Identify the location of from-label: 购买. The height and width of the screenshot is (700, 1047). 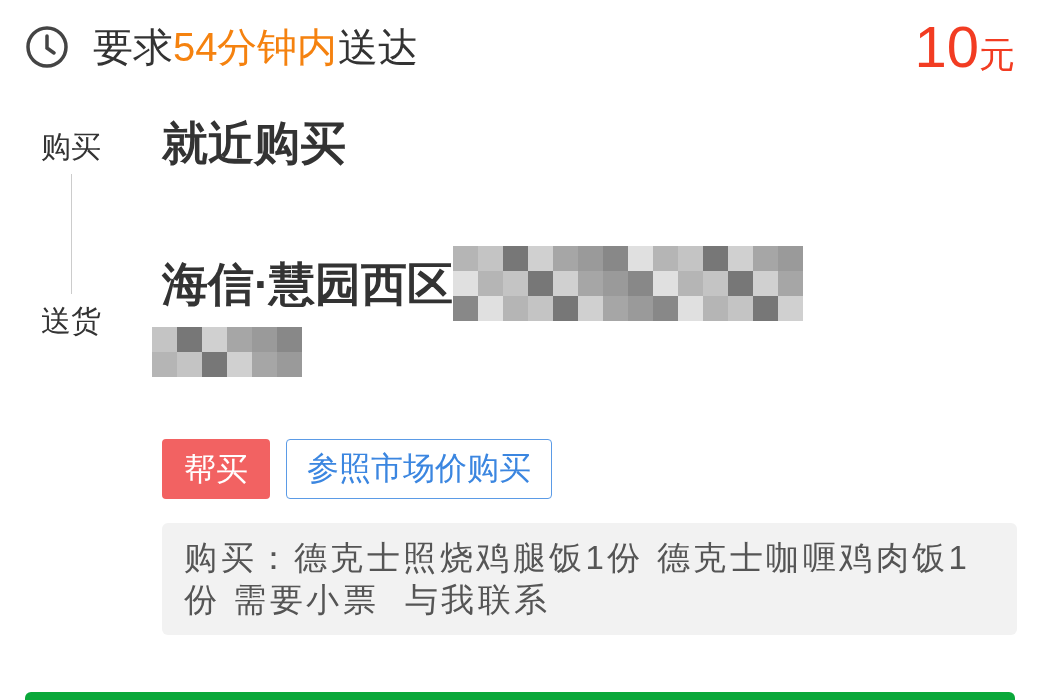
(71, 147).